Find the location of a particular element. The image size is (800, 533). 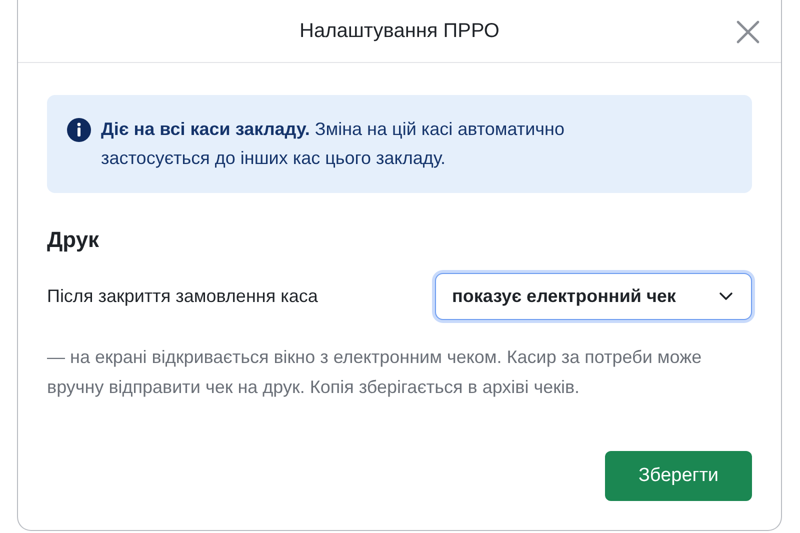

section-heading: Друк is located at coordinates (73, 240).